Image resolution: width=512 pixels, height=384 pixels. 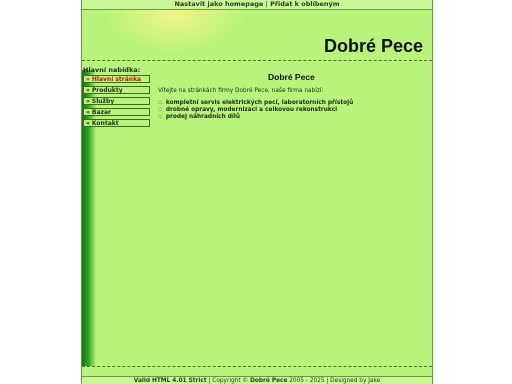 I want to click on header-divider, so click(x=257, y=60).